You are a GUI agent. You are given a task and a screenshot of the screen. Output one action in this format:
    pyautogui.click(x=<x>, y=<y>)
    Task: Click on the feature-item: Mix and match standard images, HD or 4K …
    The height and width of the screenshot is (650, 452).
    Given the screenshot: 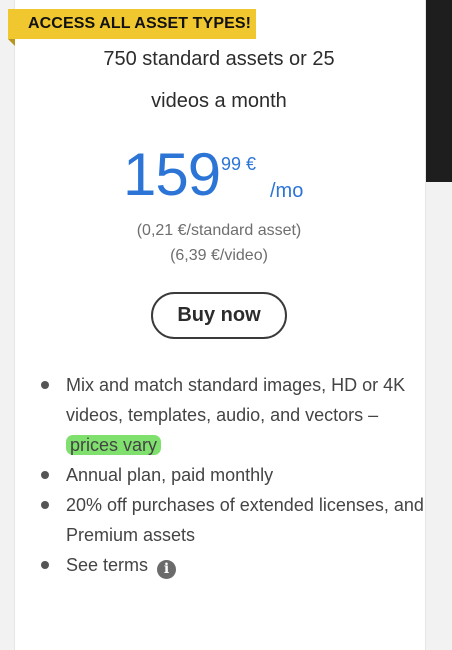 What is the action you would take?
    pyautogui.click(x=231, y=415)
    